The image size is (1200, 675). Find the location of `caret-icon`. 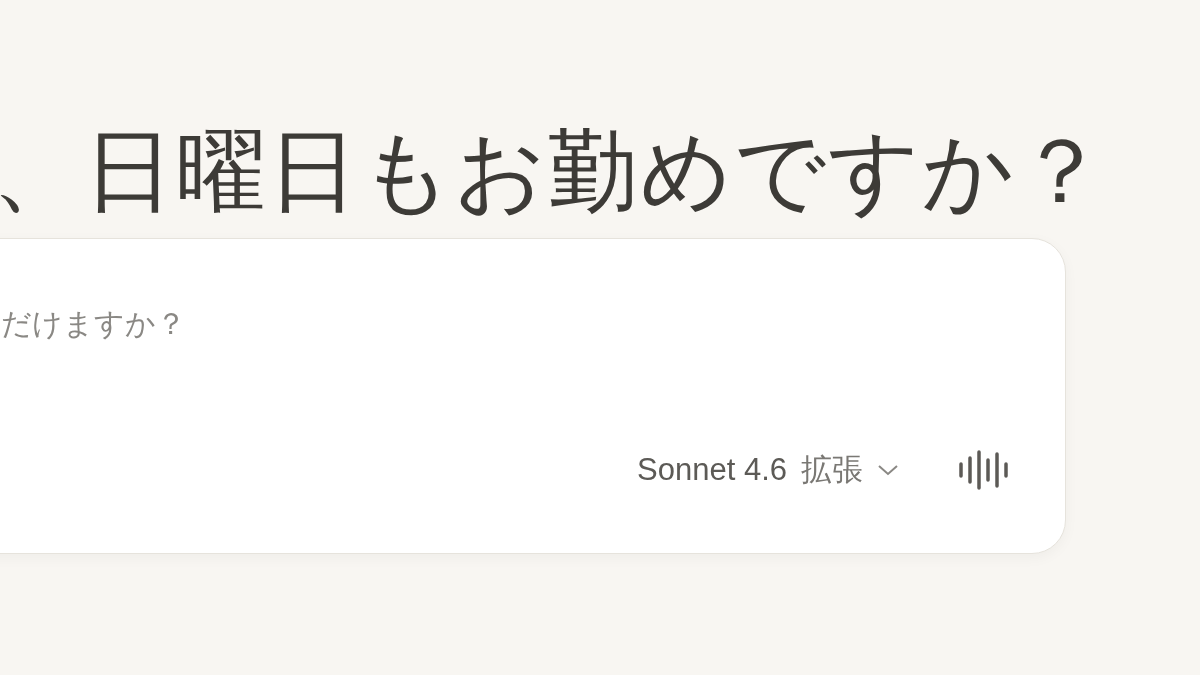

caret-icon is located at coordinates (888, 470).